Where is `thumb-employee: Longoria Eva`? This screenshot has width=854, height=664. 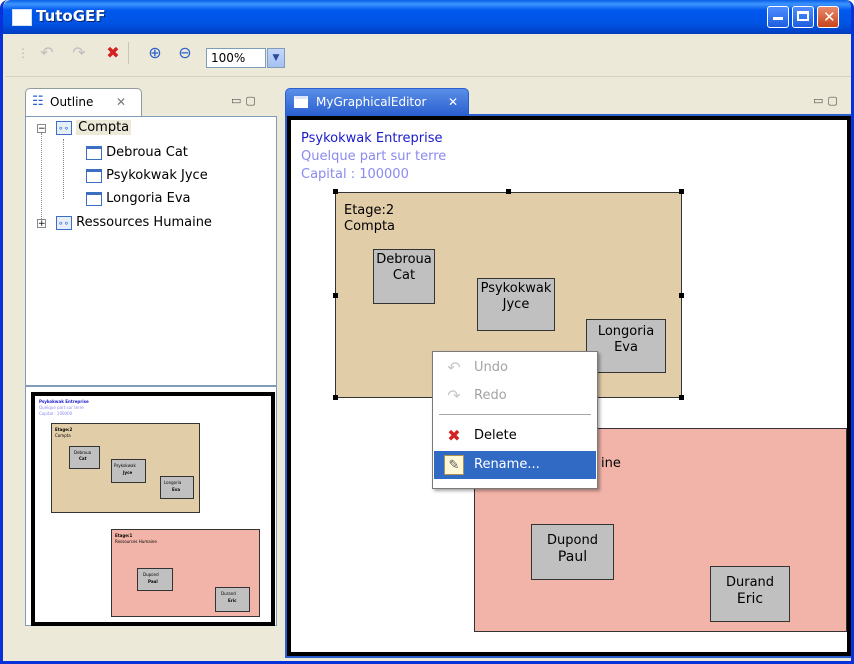
thumb-employee: Longoria Eva is located at coordinates (177, 487).